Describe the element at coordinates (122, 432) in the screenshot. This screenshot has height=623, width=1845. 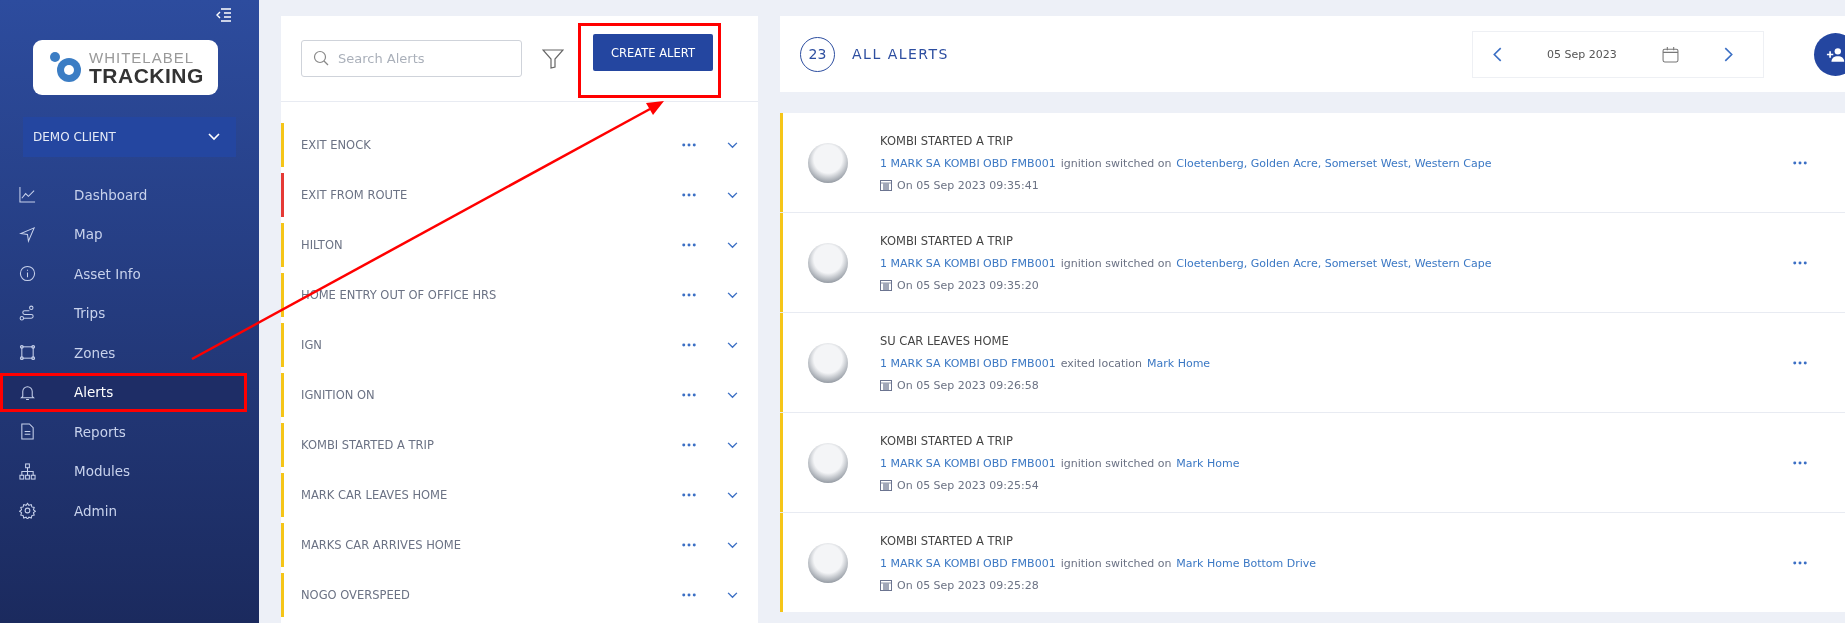
I see `nav-item: Reports` at that location.